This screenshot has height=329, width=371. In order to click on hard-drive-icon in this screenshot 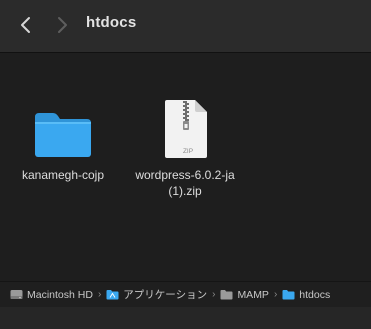, I will do `click(16, 294)`.